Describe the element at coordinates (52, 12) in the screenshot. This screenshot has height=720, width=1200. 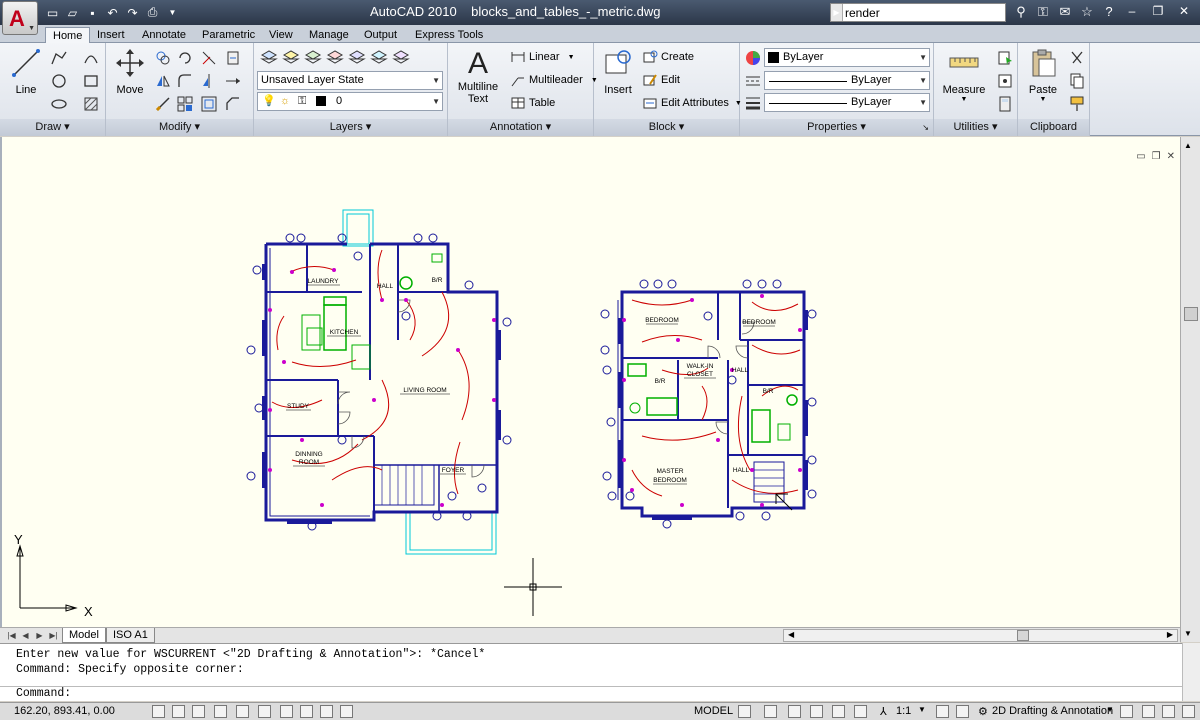
I see `new-icon: ▭` at that location.